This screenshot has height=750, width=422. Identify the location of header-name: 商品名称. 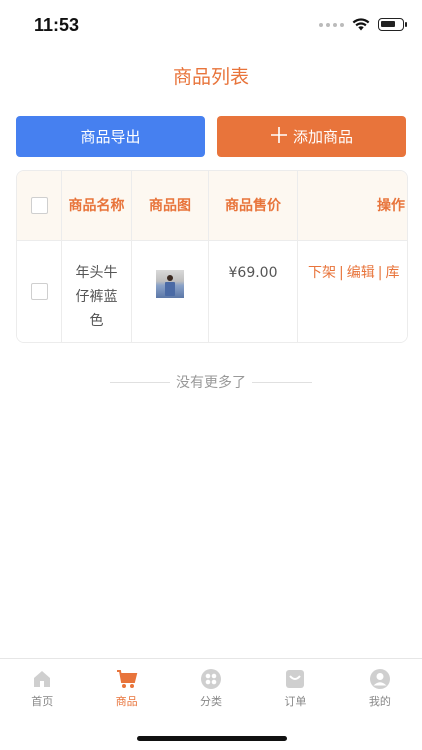
(97, 205).